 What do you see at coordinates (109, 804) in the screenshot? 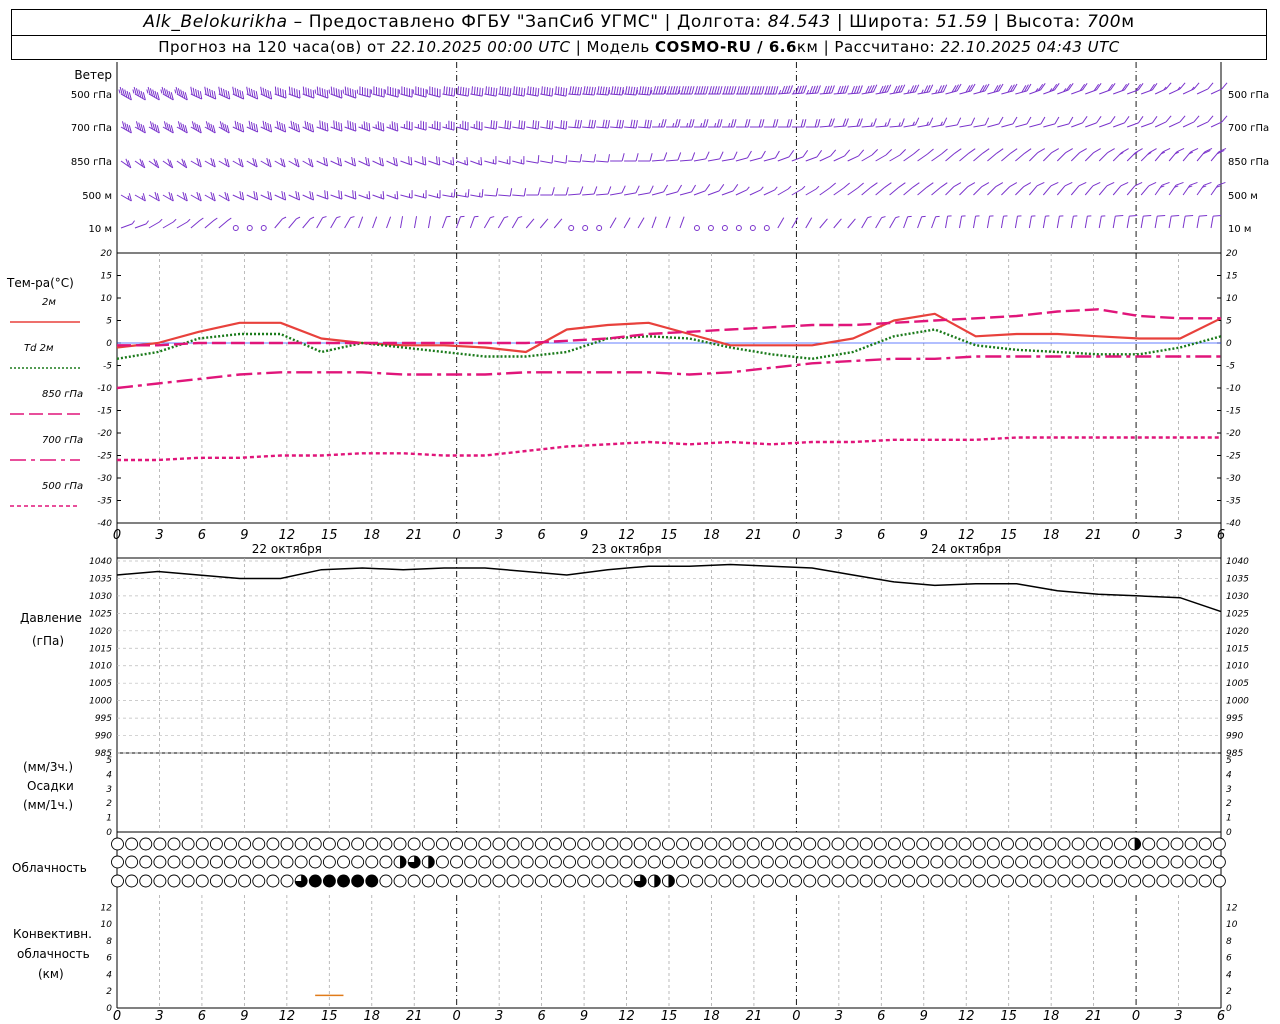
I see `precip-tick-label-left: 2` at bounding box center [109, 804].